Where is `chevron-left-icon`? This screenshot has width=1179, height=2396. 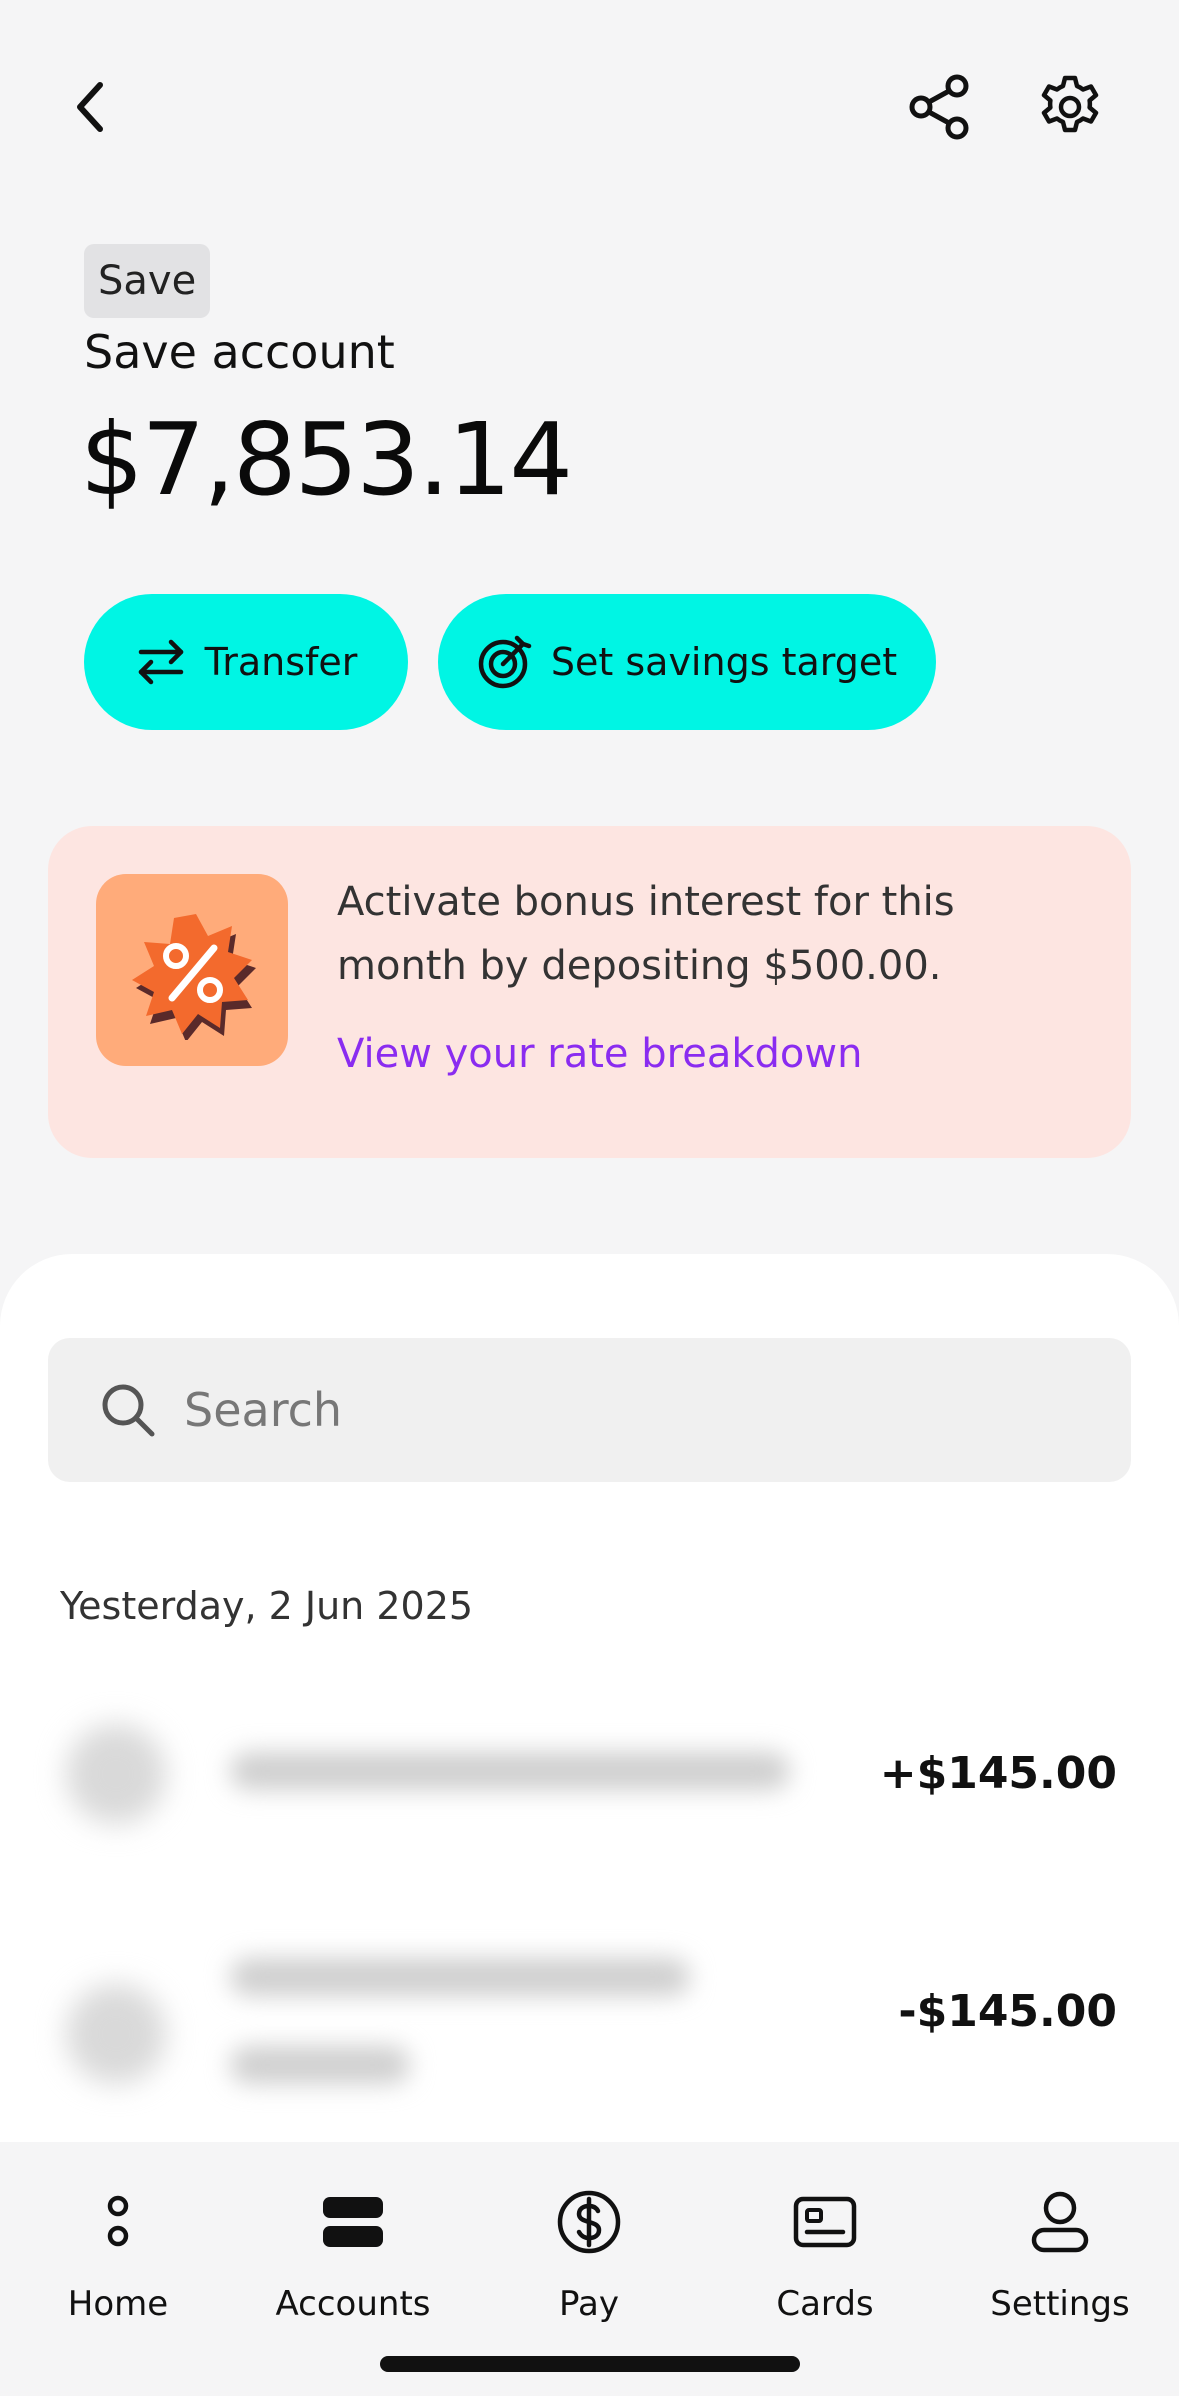
chevron-left-icon is located at coordinates (90, 107).